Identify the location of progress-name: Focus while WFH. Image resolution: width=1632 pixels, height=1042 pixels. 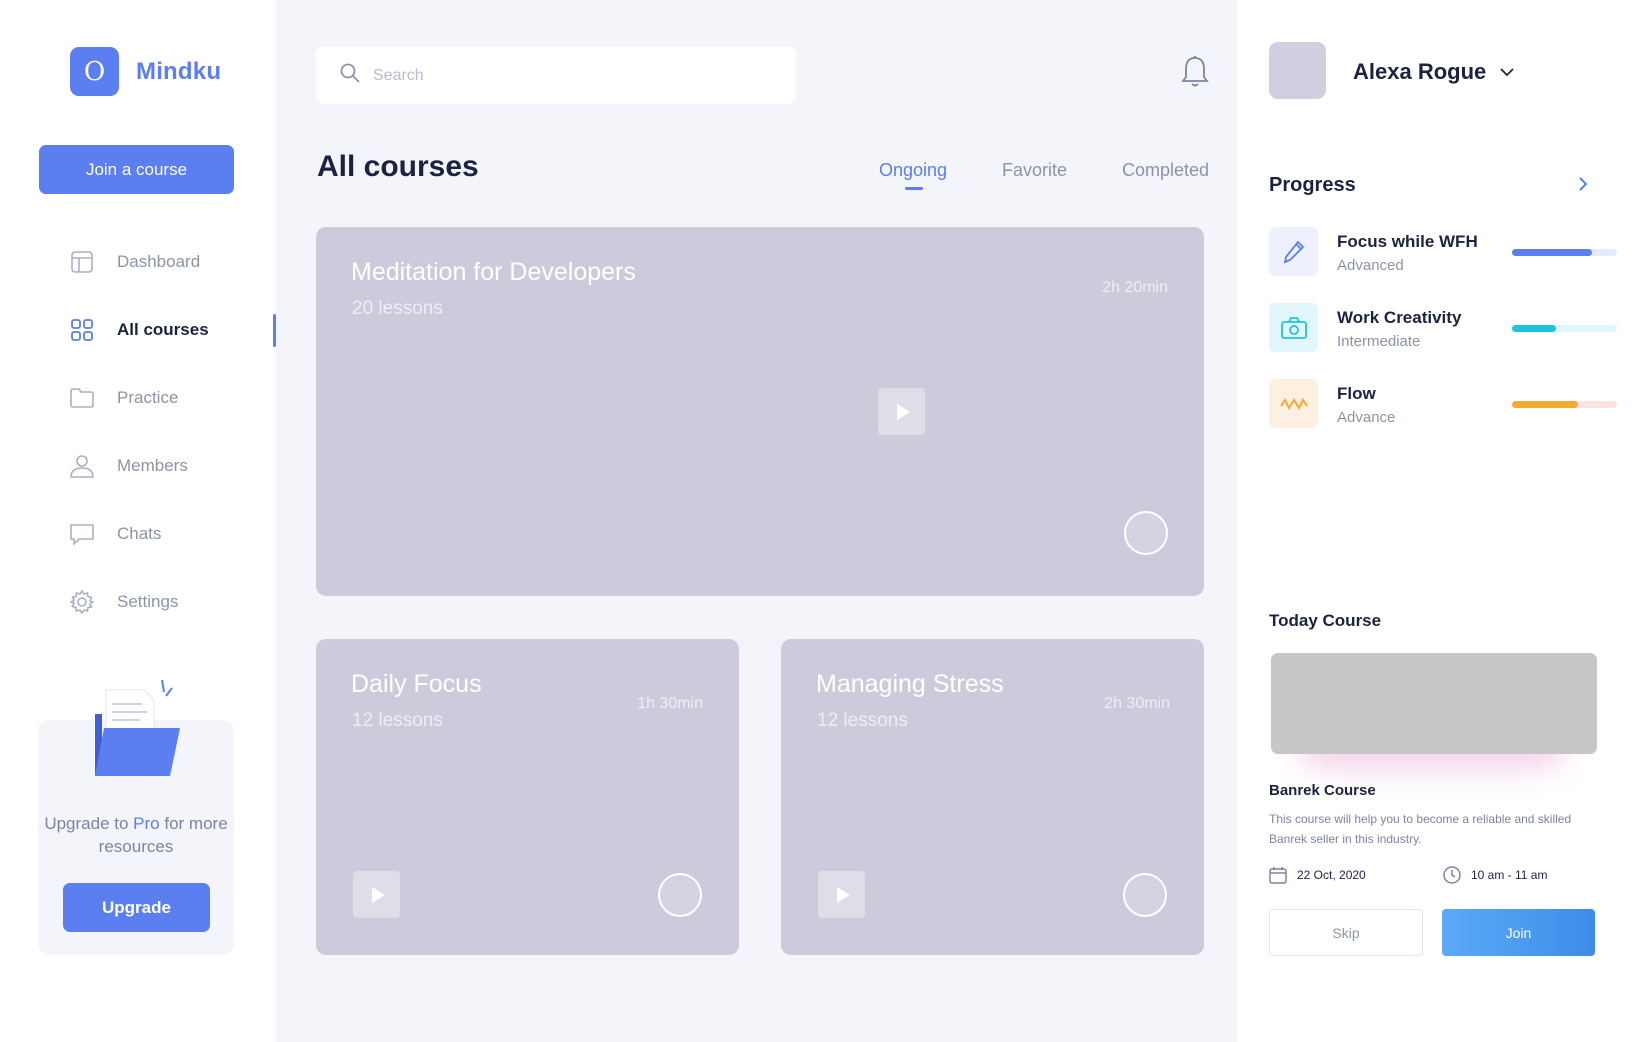
(1407, 241).